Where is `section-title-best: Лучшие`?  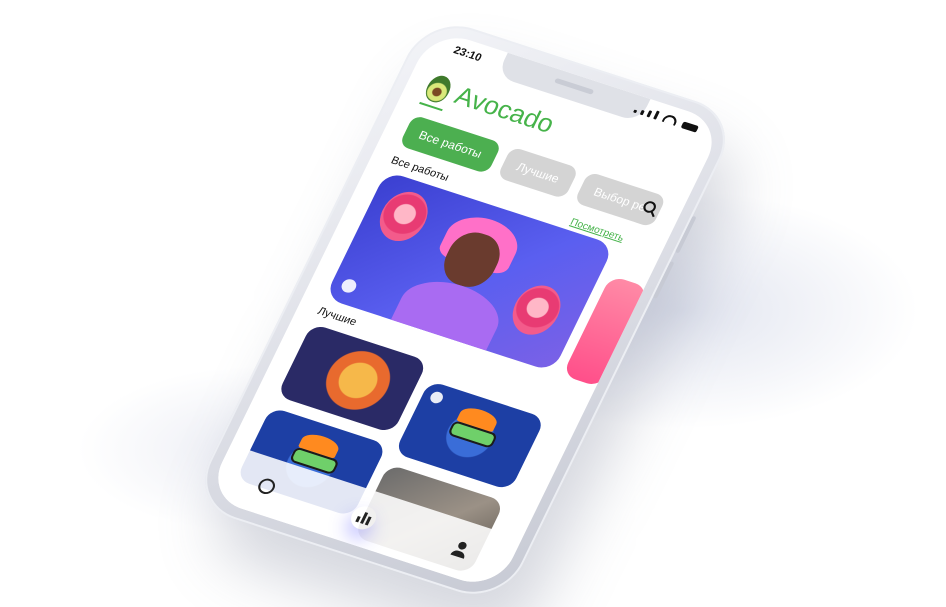
section-title-best: Лучшие is located at coordinates (337, 317).